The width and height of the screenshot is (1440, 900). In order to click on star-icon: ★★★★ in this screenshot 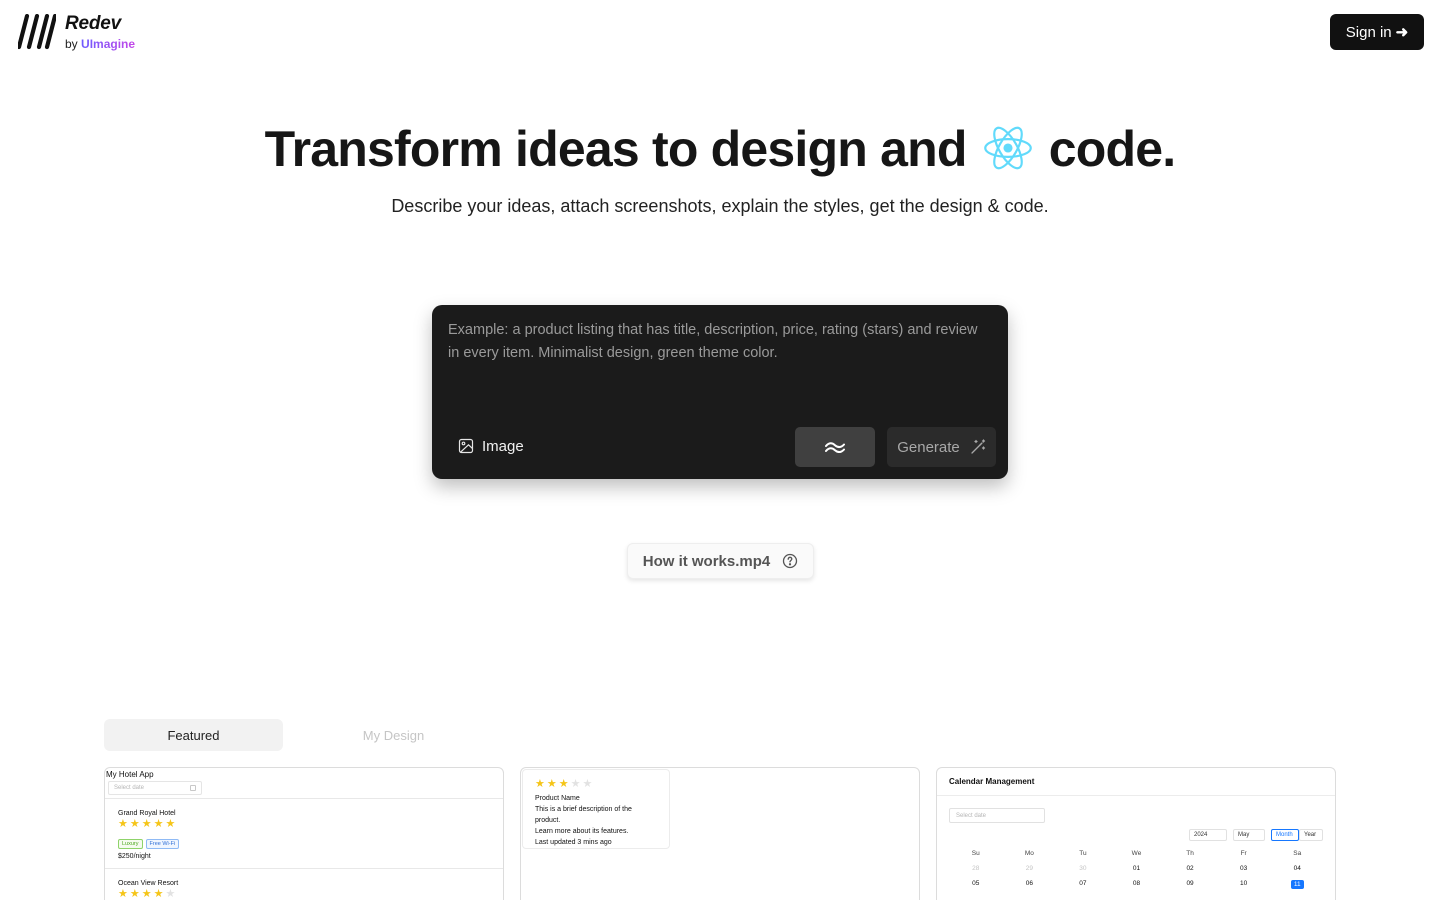, I will do `click(142, 894)`.